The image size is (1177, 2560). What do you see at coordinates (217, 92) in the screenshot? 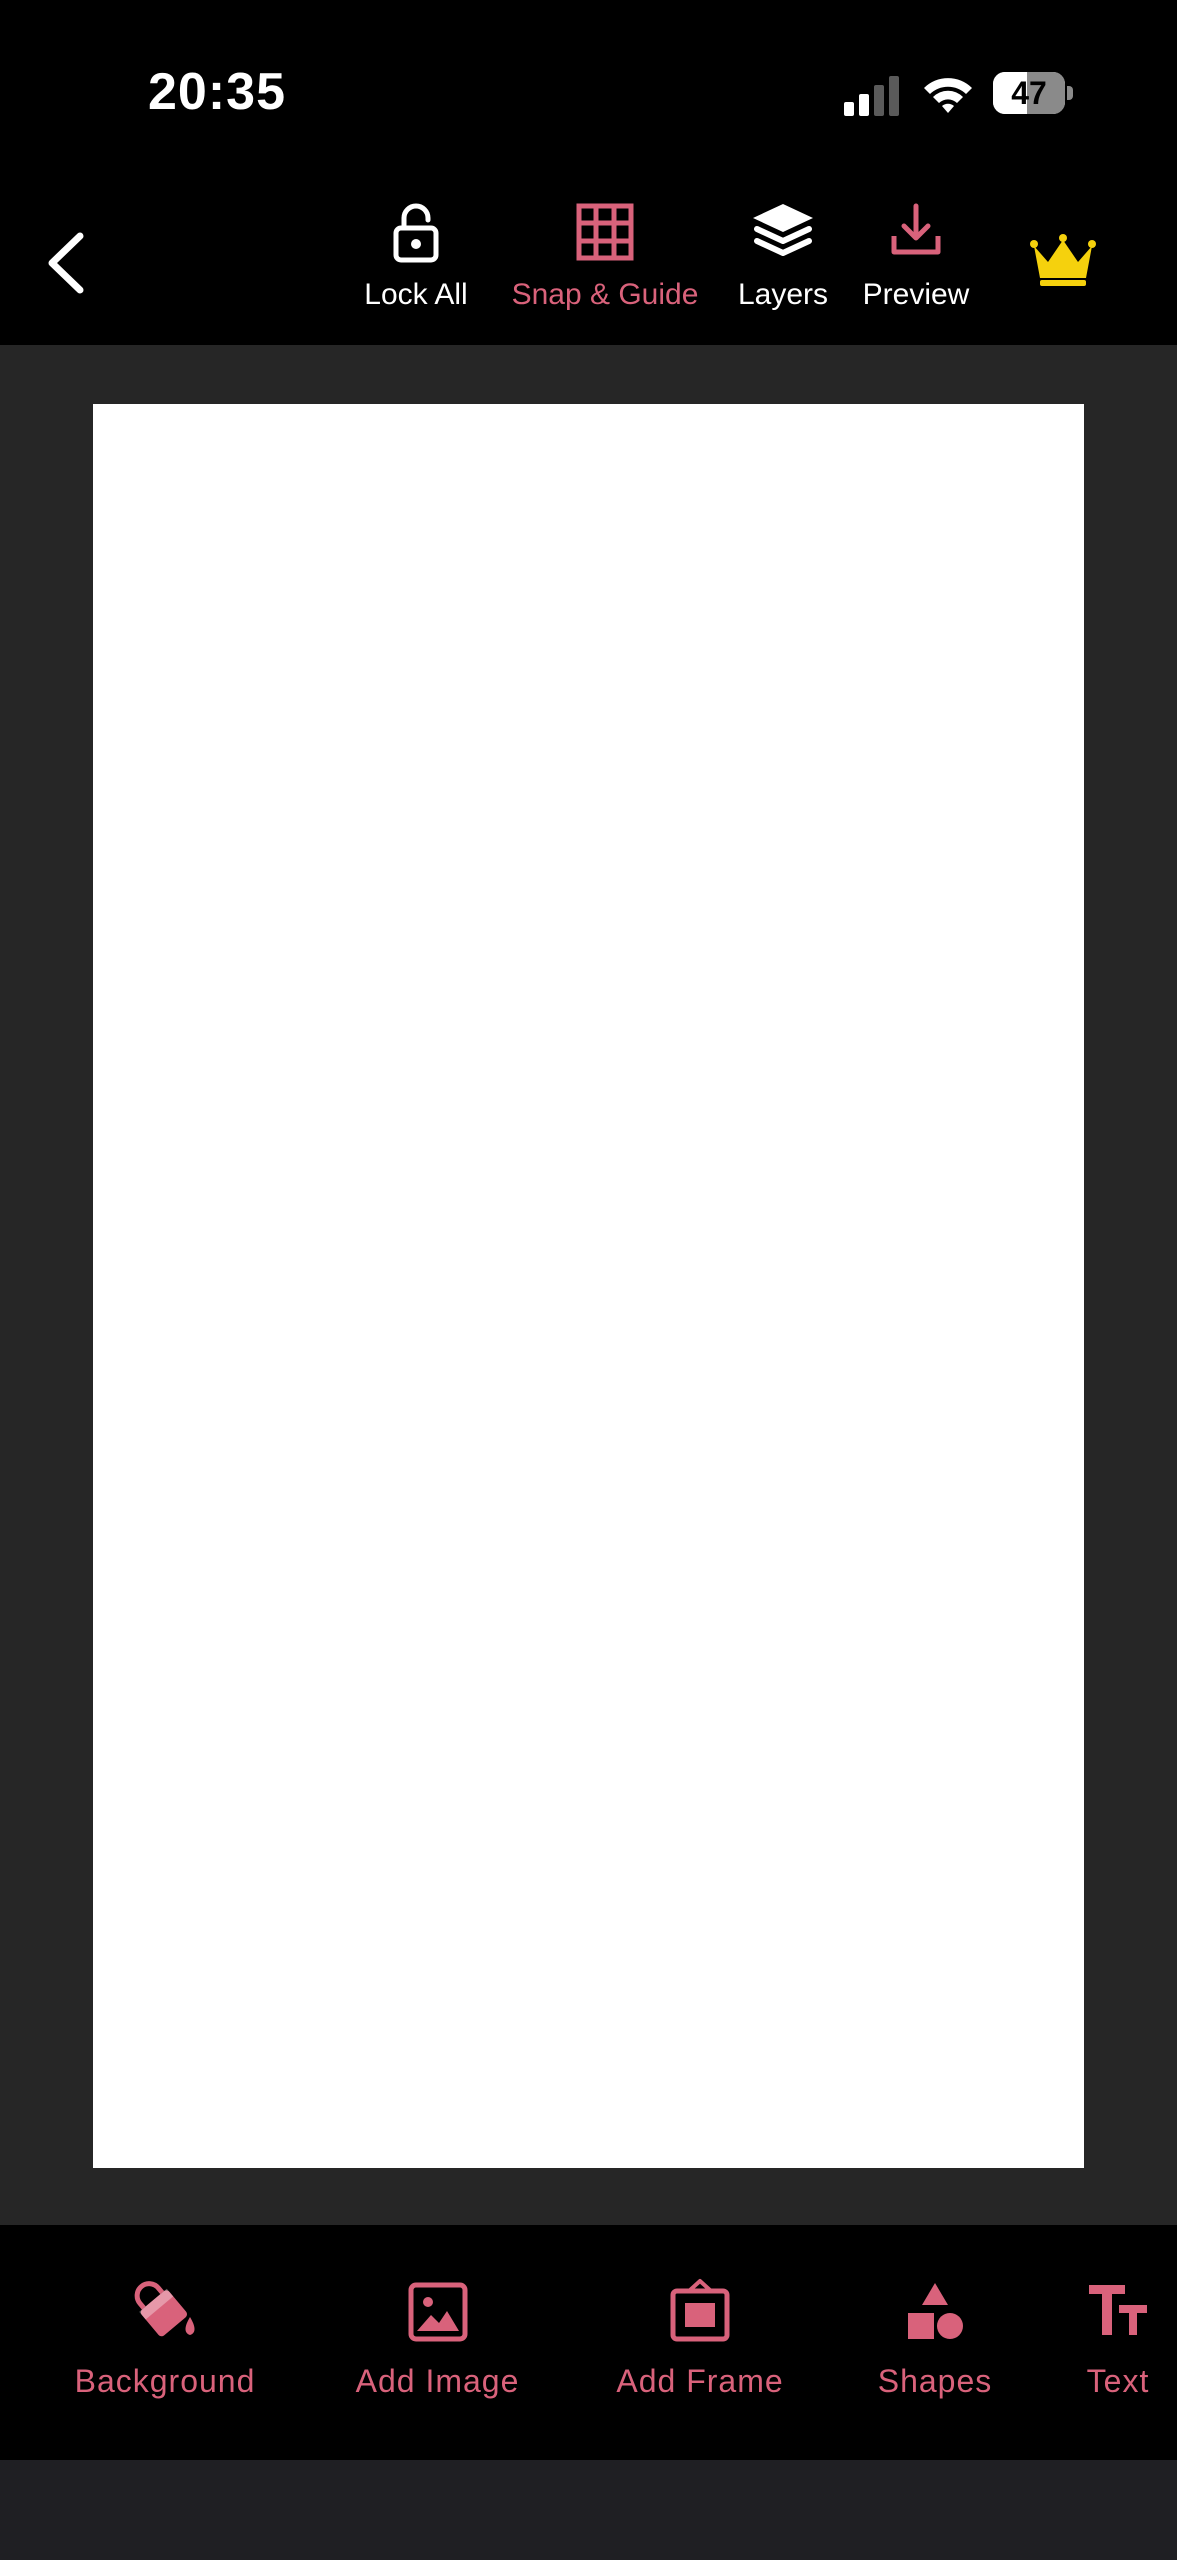
I see `status-time: 20:35` at bounding box center [217, 92].